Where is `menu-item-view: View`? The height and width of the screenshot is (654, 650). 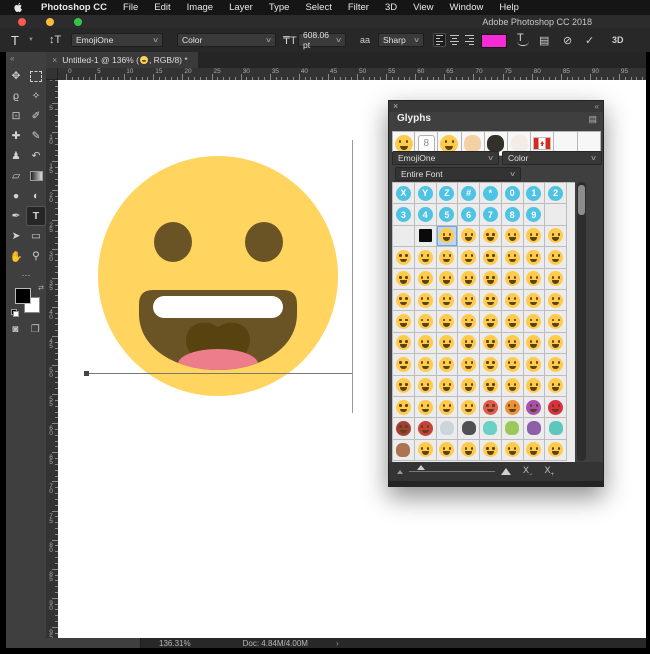 menu-item-view: View is located at coordinates (423, 7).